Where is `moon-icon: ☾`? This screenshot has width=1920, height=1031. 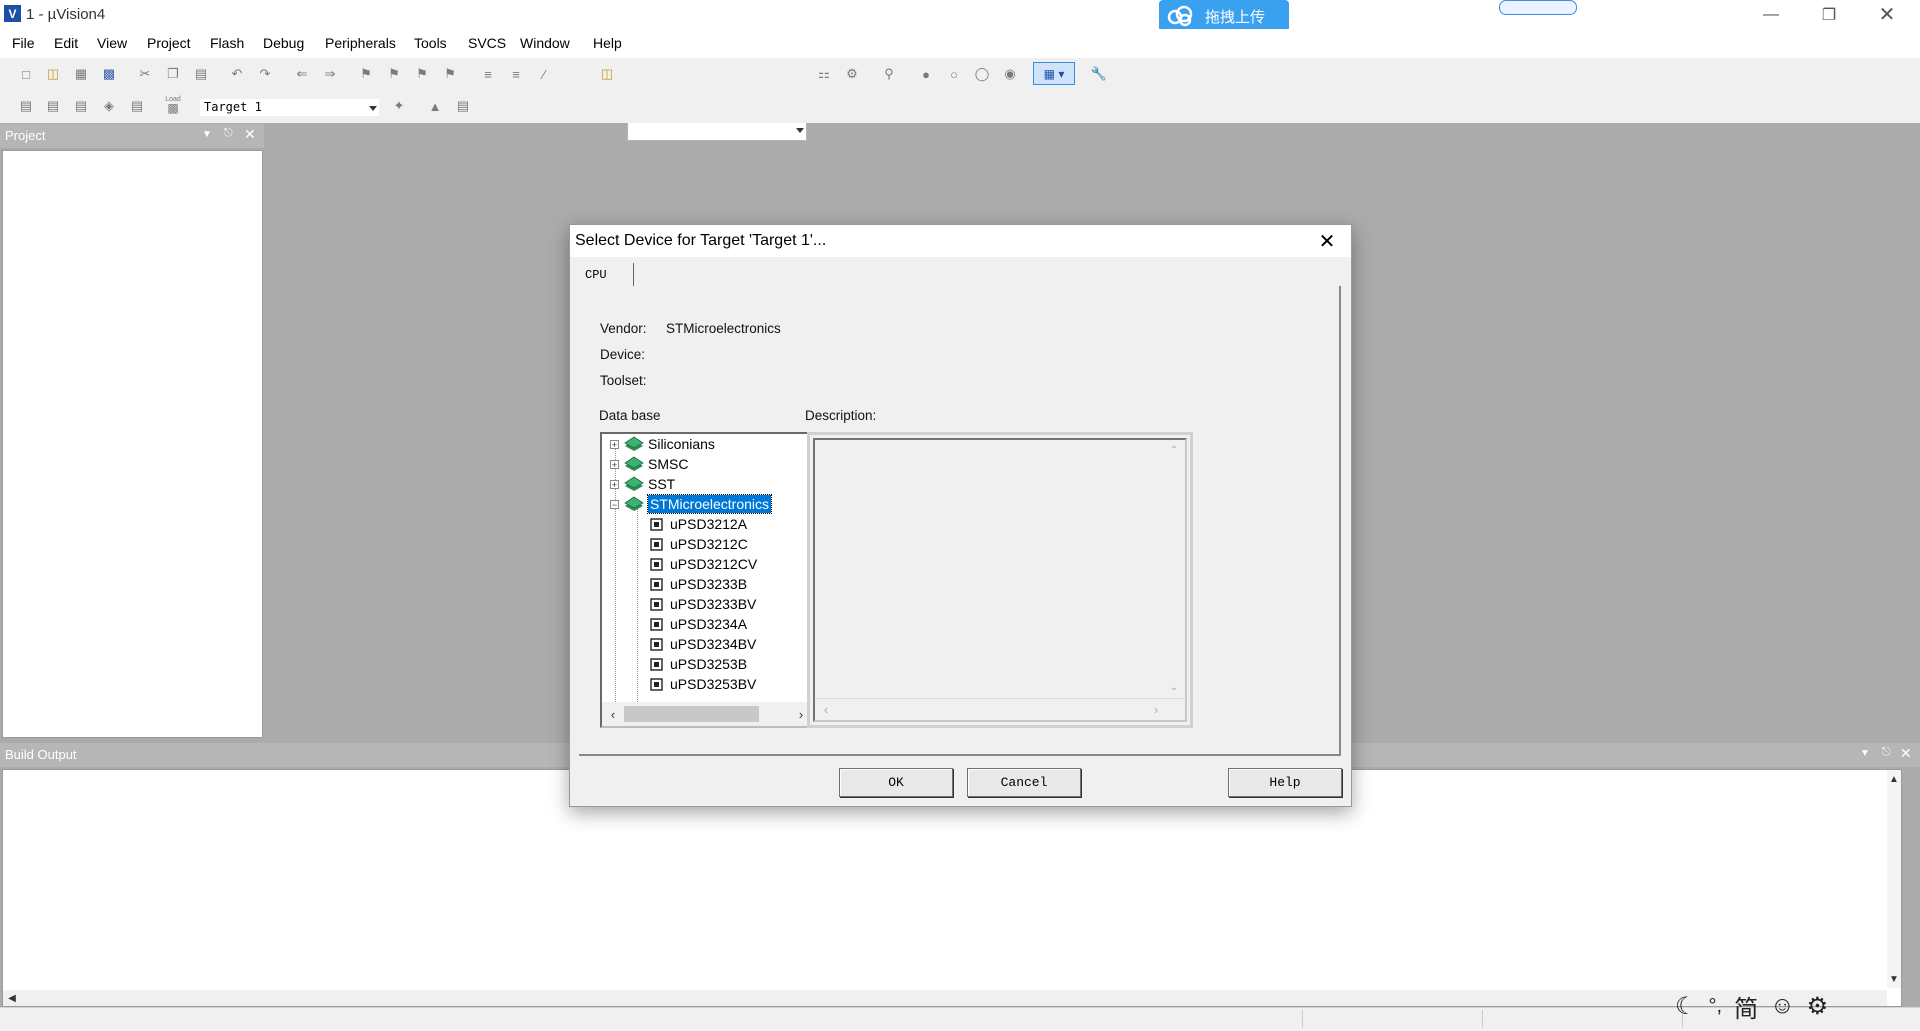
moon-icon: ☾ is located at coordinates (1686, 1006).